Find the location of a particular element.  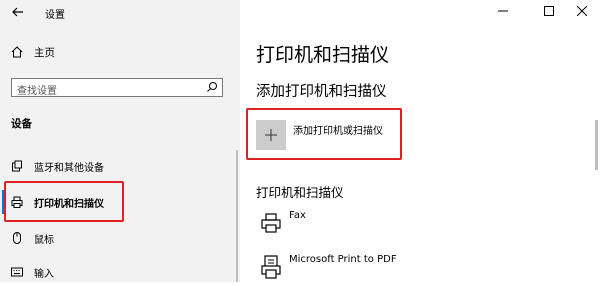

printer-name: Fax is located at coordinates (297, 215).